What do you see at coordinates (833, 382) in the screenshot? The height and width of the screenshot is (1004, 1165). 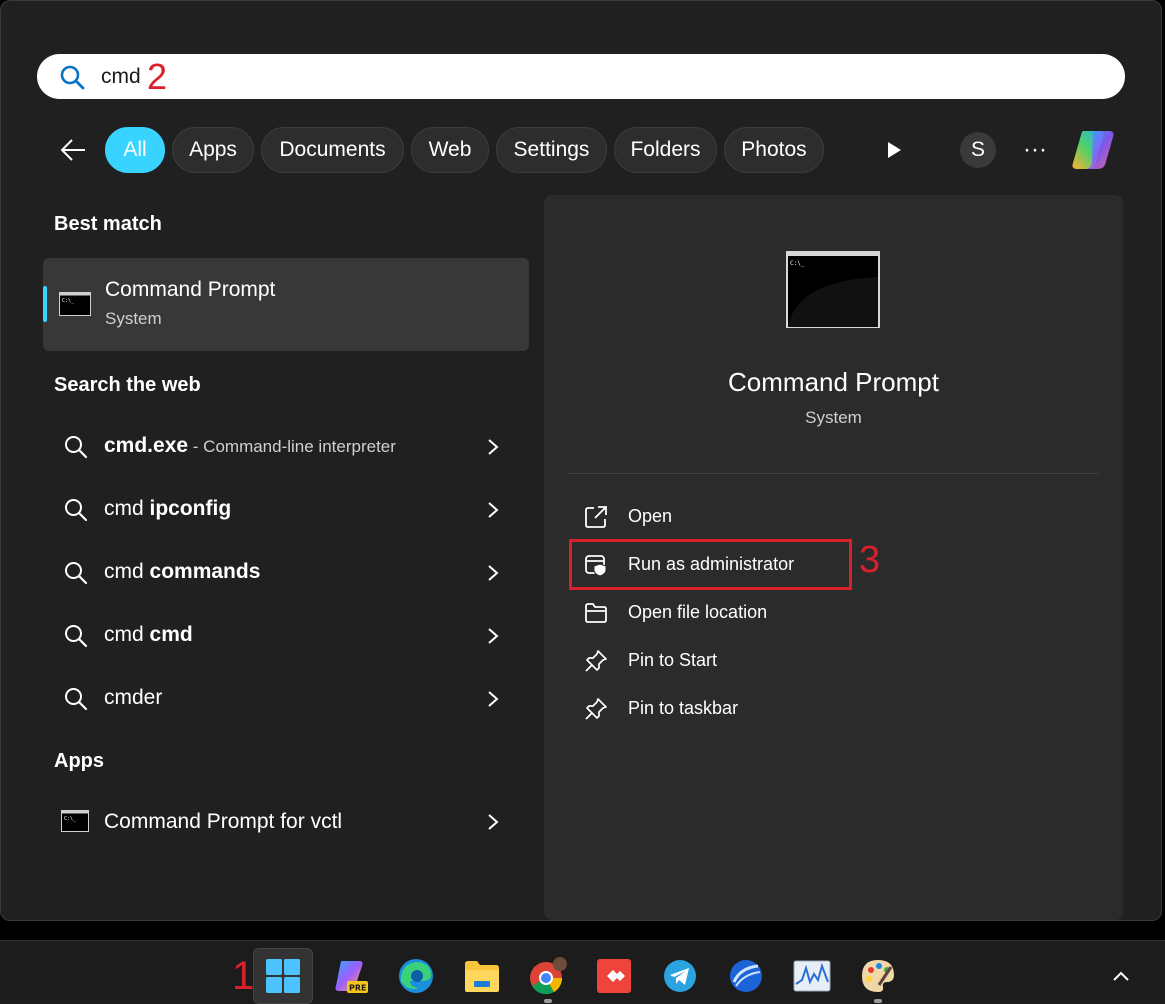 I see `detail-title: Command Prompt` at bounding box center [833, 382].